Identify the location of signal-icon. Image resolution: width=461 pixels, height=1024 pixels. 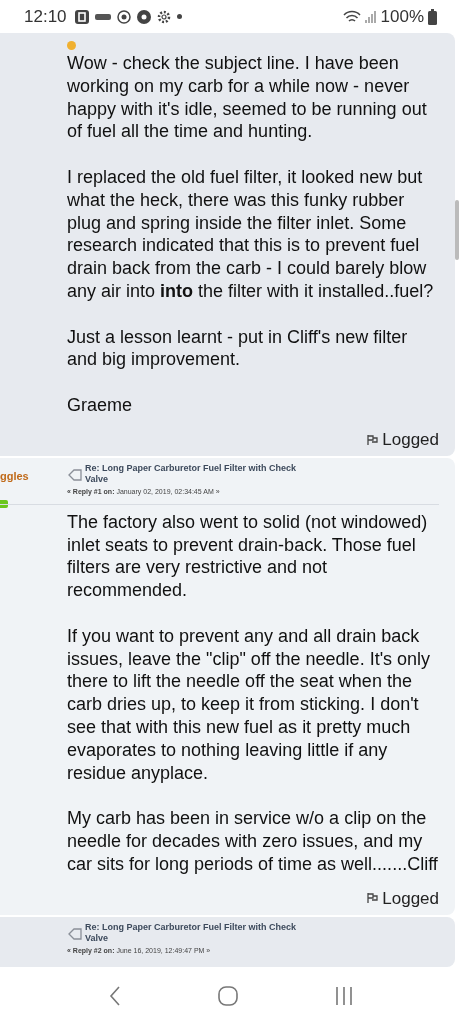
(370, 16).